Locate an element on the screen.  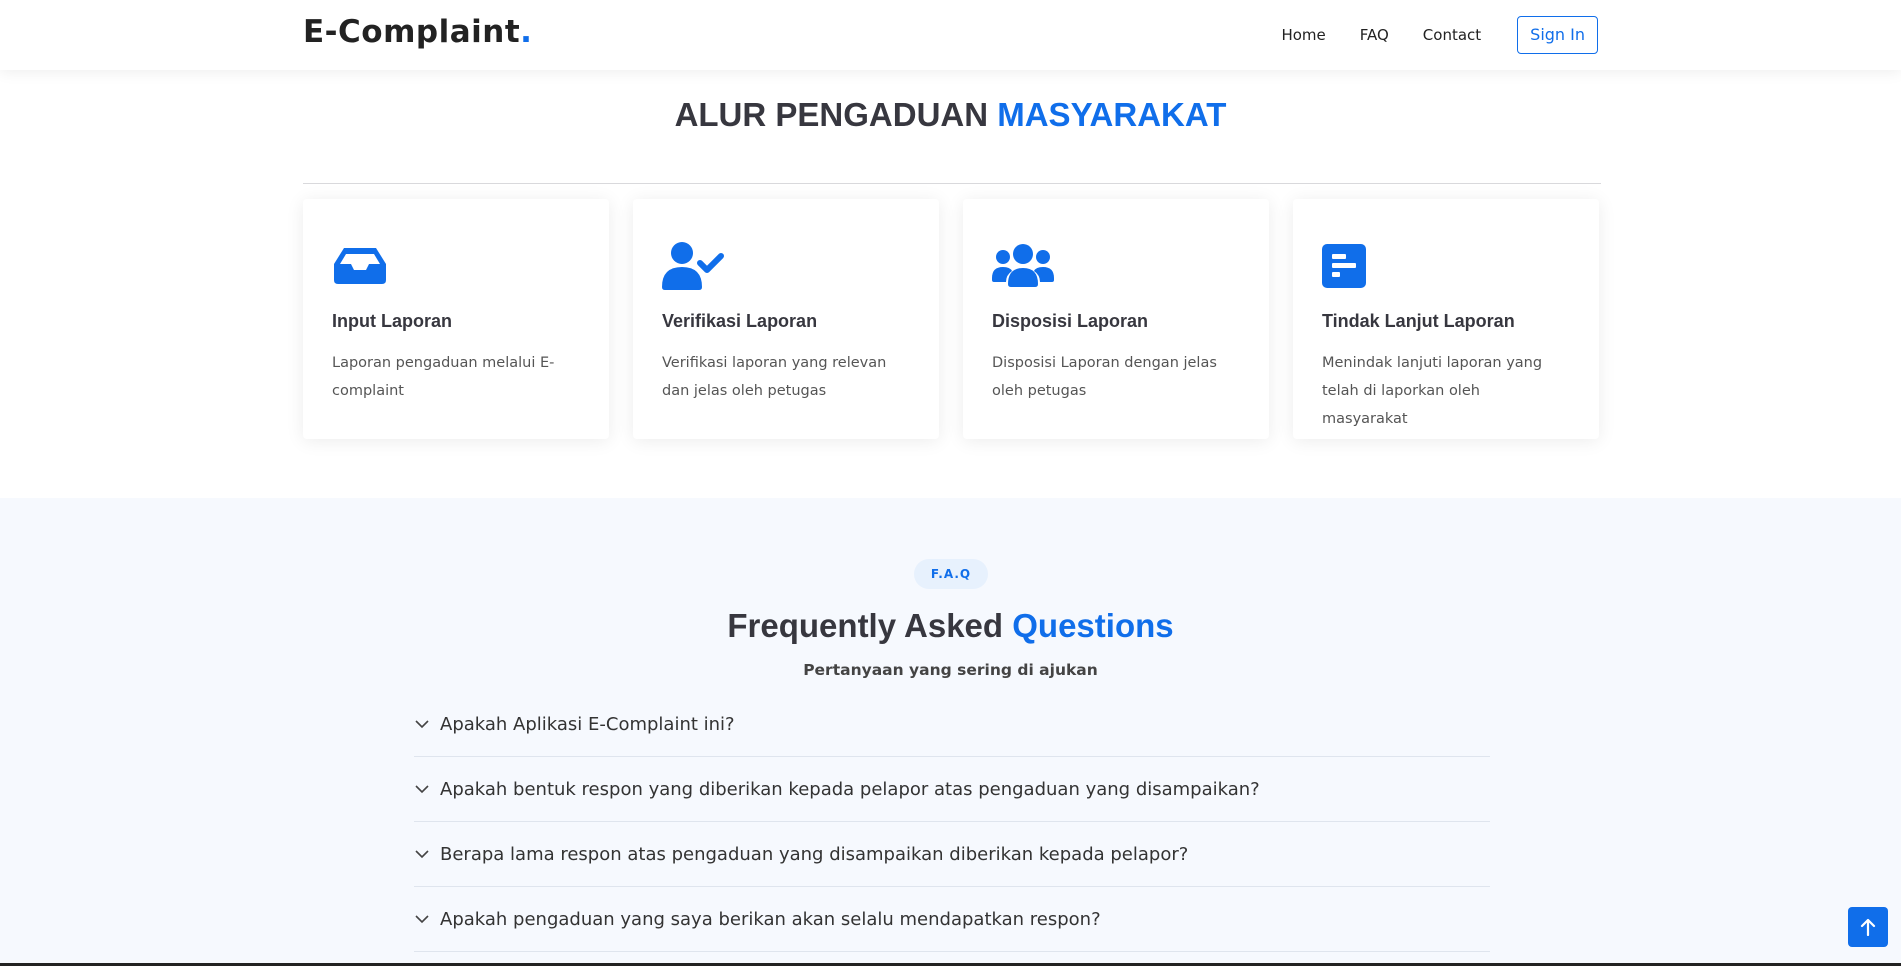
main-nav: Home FAQ Contact Sign In is located at coordinates (1422, 35).